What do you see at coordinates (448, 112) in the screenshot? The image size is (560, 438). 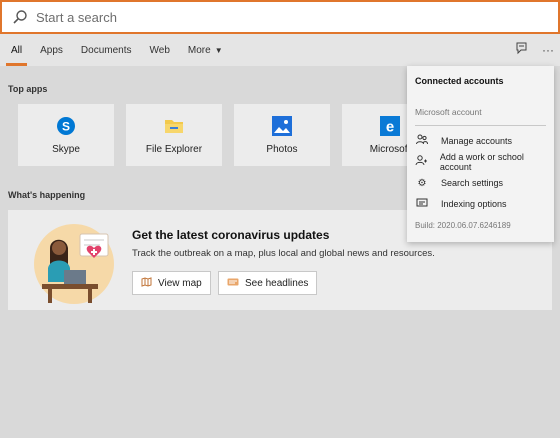 I see `microsoft-account-label: Microsoft account` at bounding box center [448, 112].